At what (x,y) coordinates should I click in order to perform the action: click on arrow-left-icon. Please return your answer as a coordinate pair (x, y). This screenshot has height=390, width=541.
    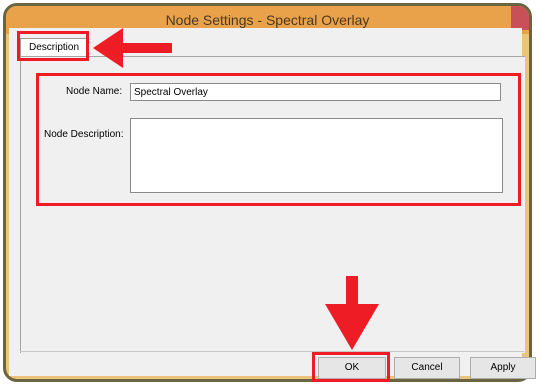
    Looking at the image, I should click on (108, 48).